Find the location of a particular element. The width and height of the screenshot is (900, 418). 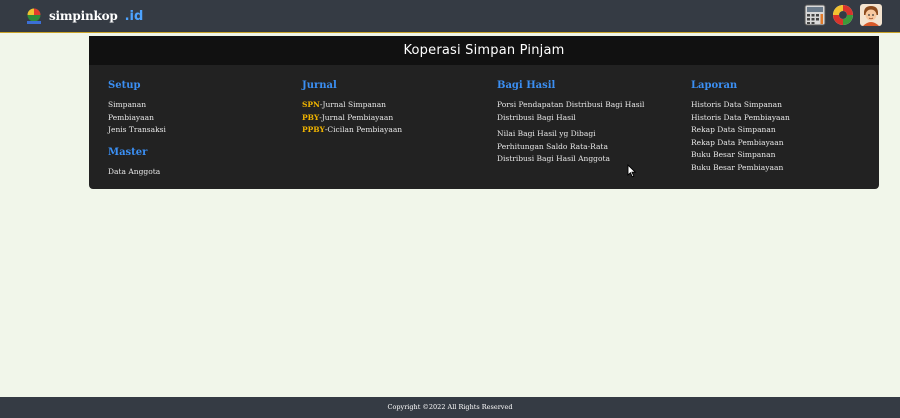

page-footer: Copyright ©2022 All Rights Reserved is located at coordinates (450, 407).